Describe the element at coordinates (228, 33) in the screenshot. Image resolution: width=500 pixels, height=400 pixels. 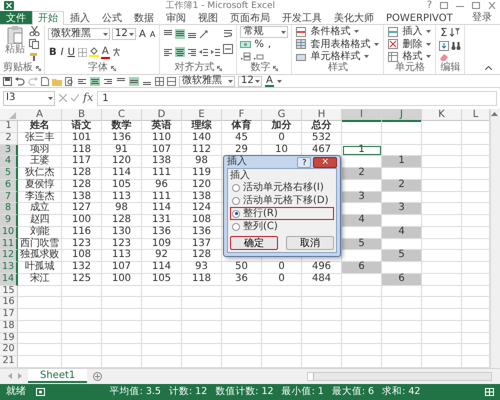
I see `wrap-text-icon` at that location.